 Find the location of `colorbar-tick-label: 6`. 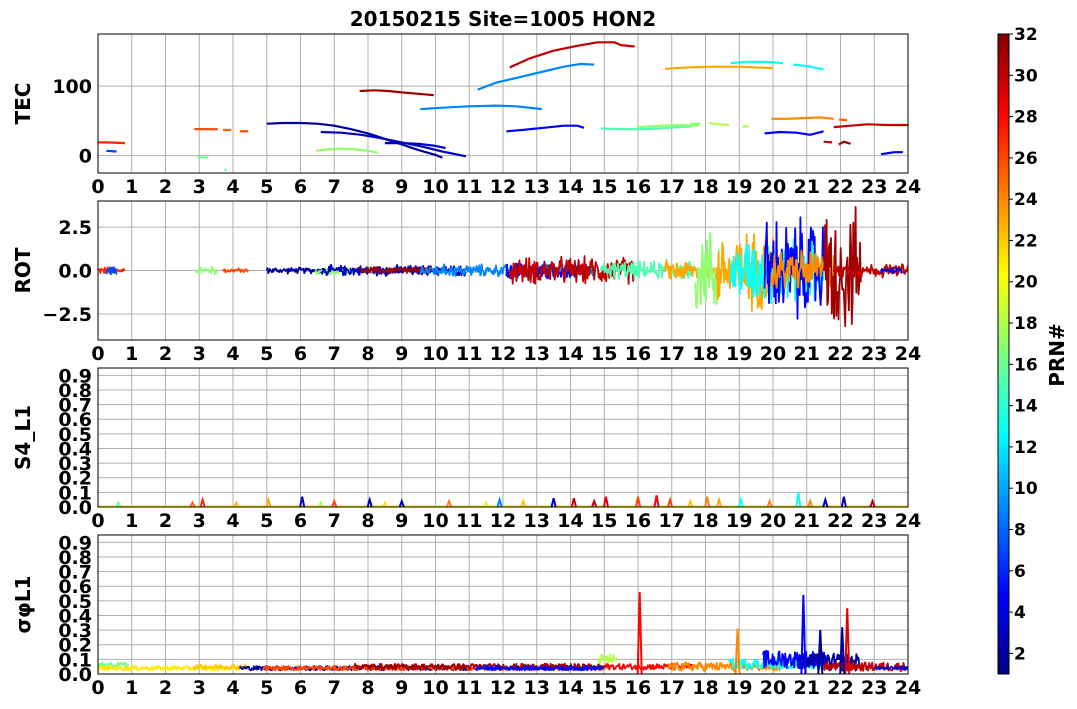

colorbar-tick-label: 6 is located at coordinates (1020, 572).